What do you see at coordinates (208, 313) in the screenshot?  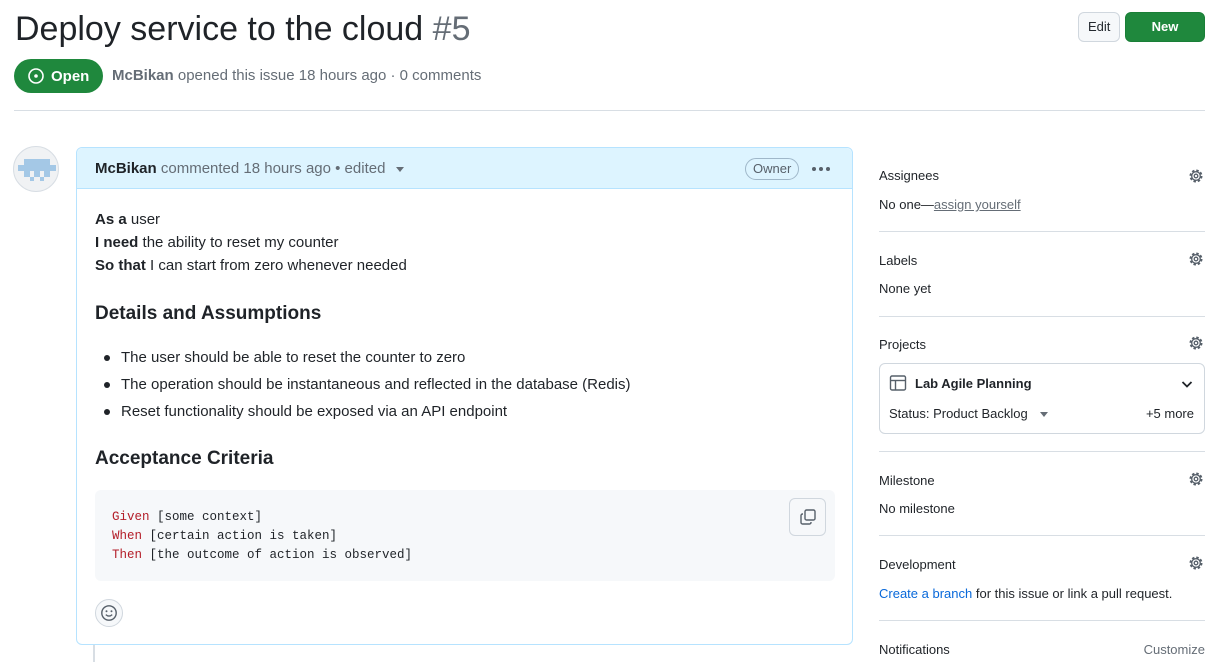 I see `details-heading: Details and Assumptions` at bounding box center [208, 313].